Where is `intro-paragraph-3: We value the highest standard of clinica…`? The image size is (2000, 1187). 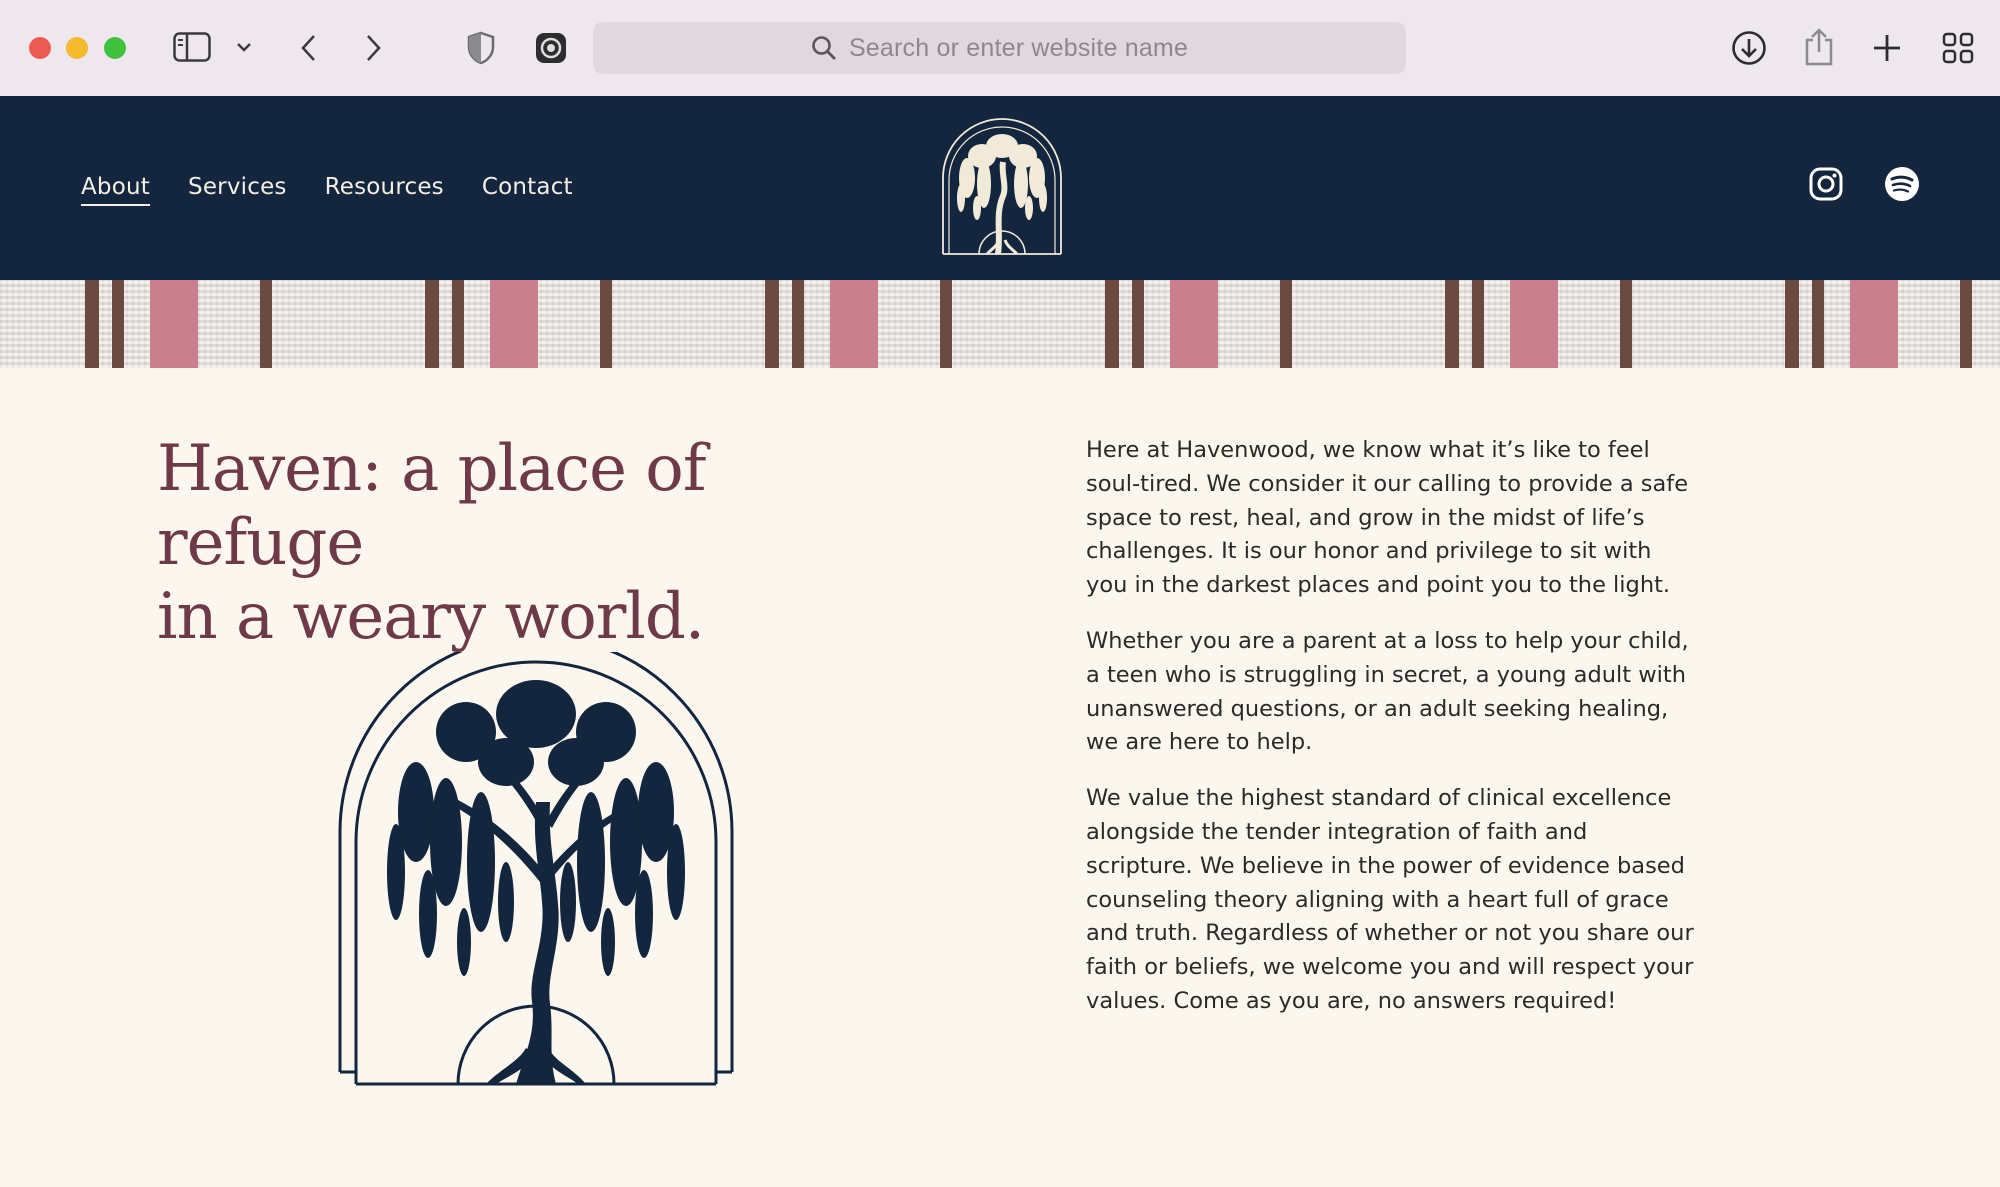 intro-paragraph-3: We value the highest standard of clinica… is located at coordinates (1390, 899).